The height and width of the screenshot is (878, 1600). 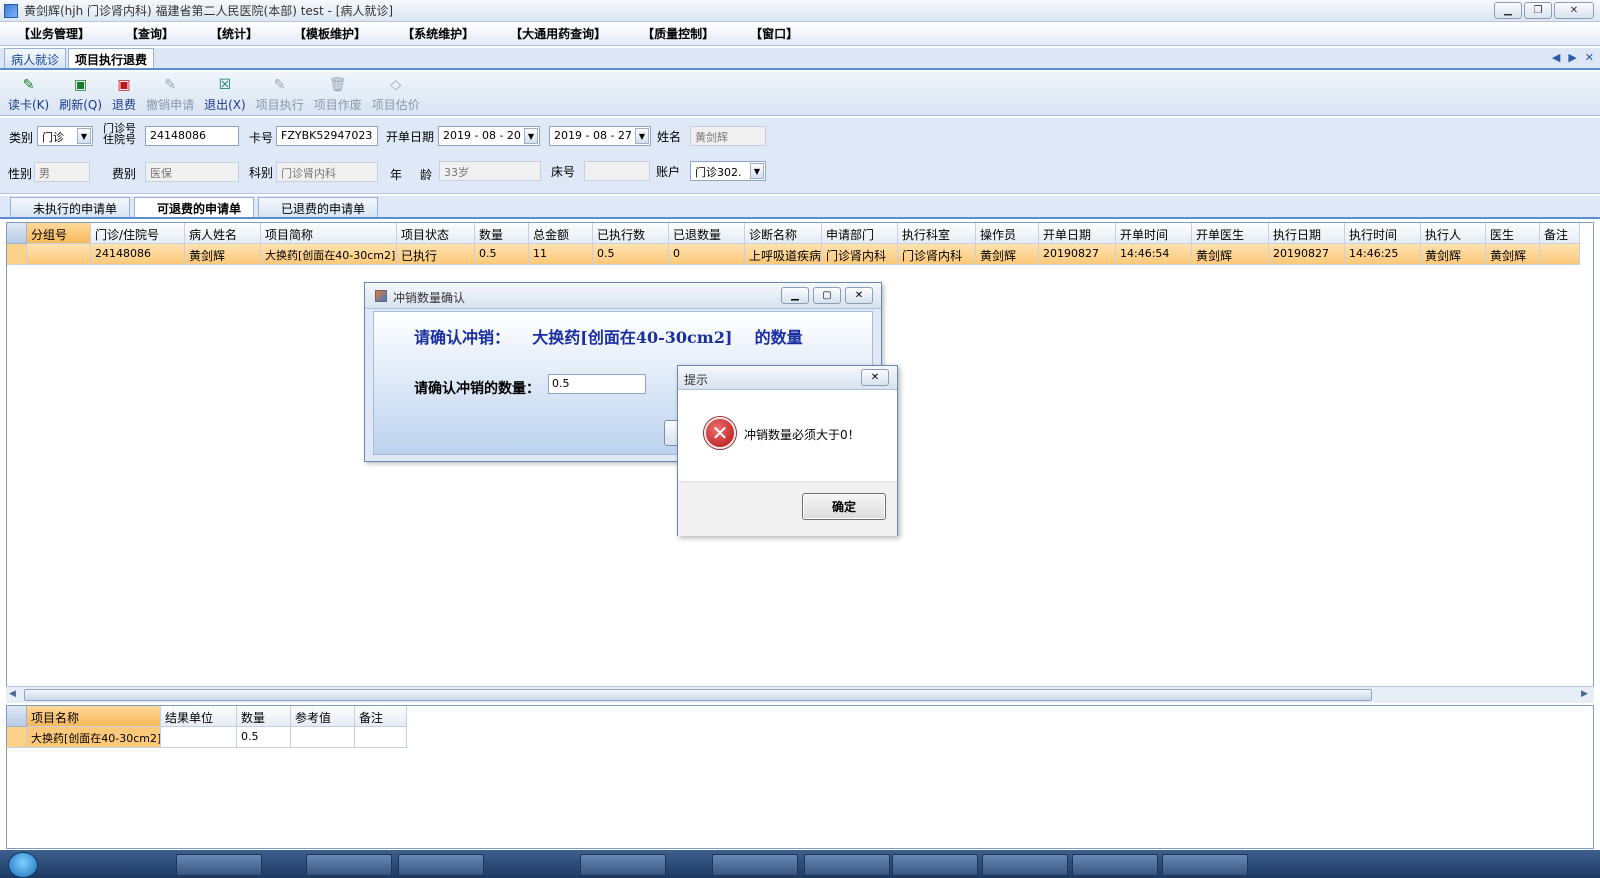 What do you see at coordinates (844, 506) in the screenshot?
I see `alert-ok-button: 确定` at bounding box center [844, 506].